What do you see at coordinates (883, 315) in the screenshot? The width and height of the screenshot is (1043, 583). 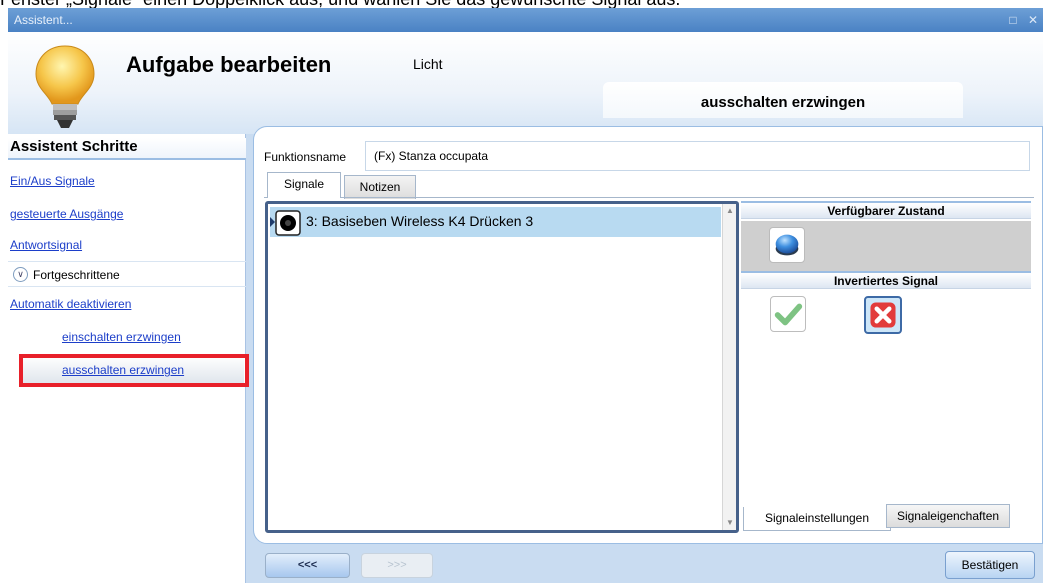 I see `cross-icon` at bounding box center [883, 315].